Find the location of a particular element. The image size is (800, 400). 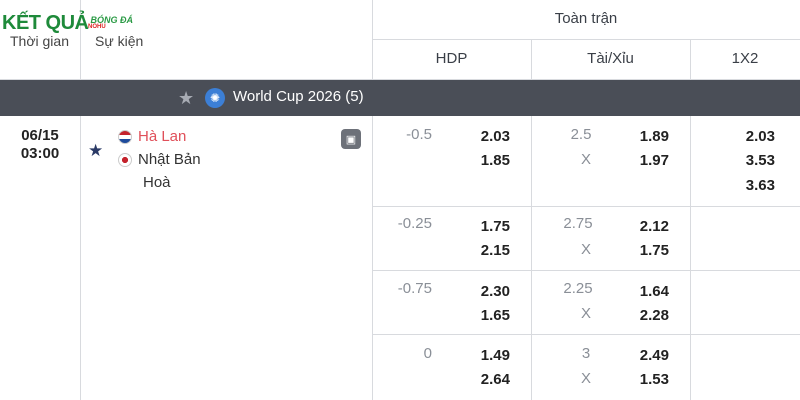

ou-line: 2.75 is located at coordinates (578, 223).